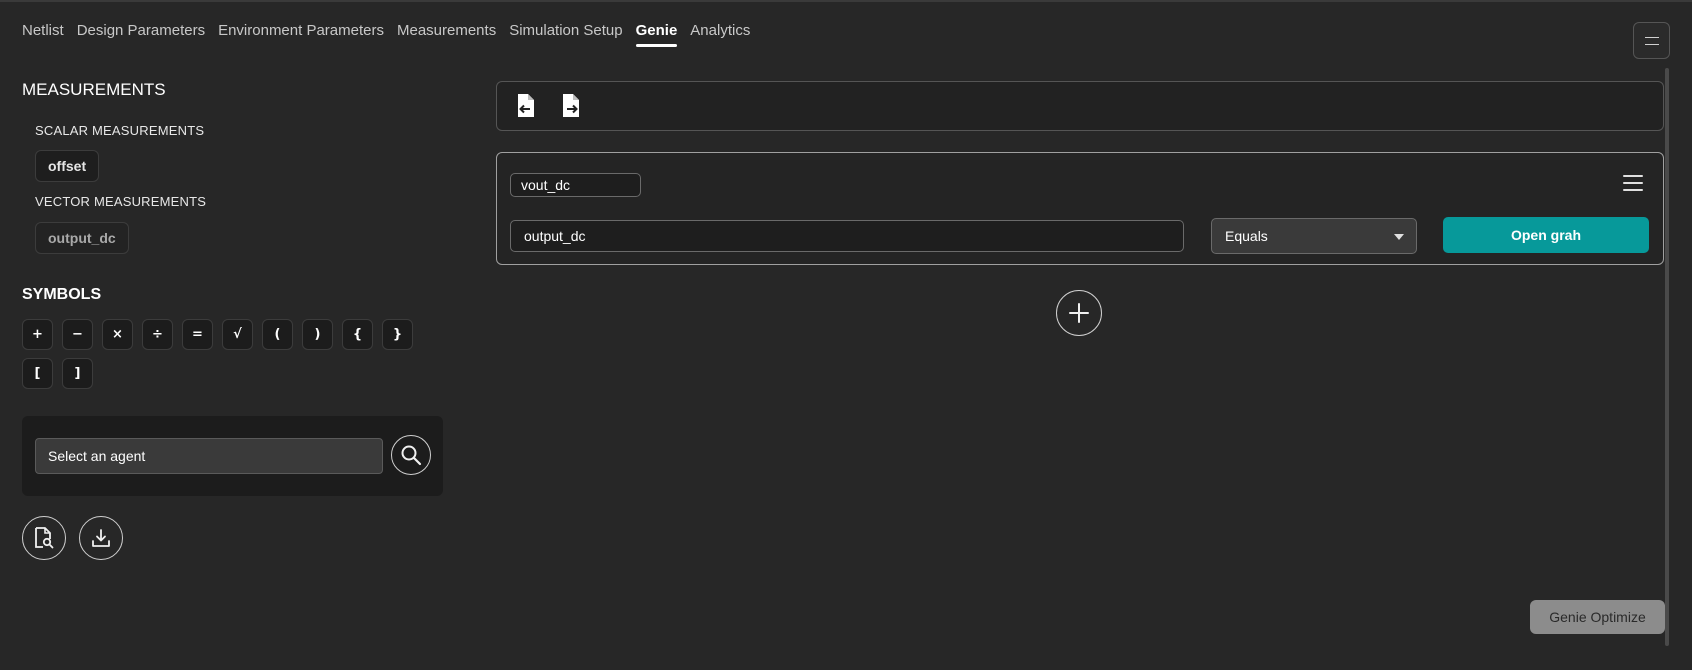 The width and height of the screenshot is (1692, 670). Describe the element at coordinates (197, 334) in the screenshot. I see `symbol-equals: =` at that location.